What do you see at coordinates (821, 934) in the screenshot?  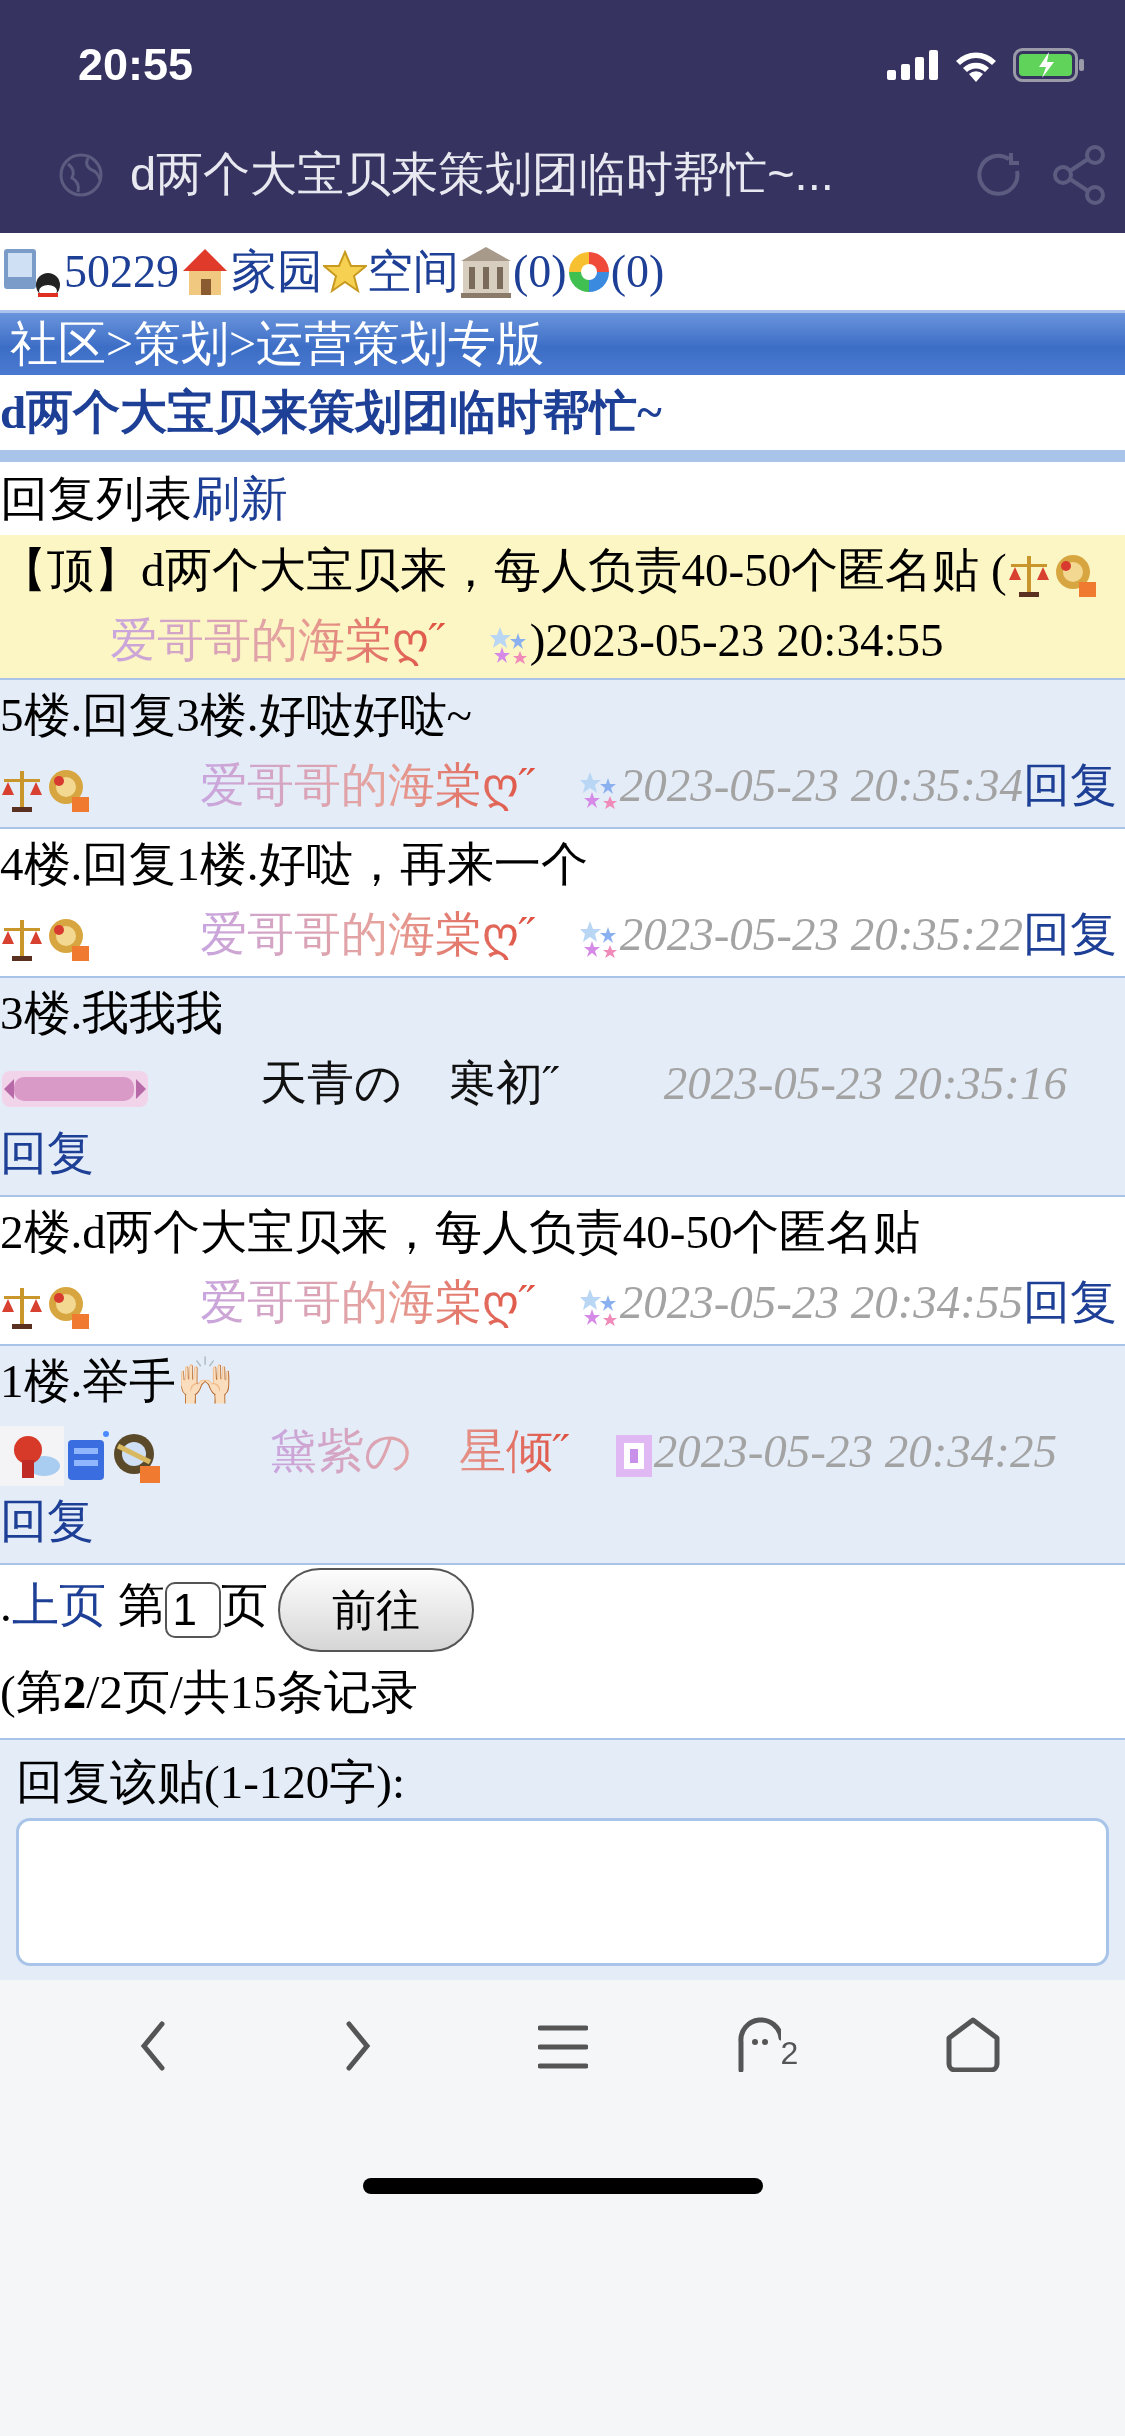 I see `post-time: 2023-05-23 20:35:22` at bounding box center [821, 934].